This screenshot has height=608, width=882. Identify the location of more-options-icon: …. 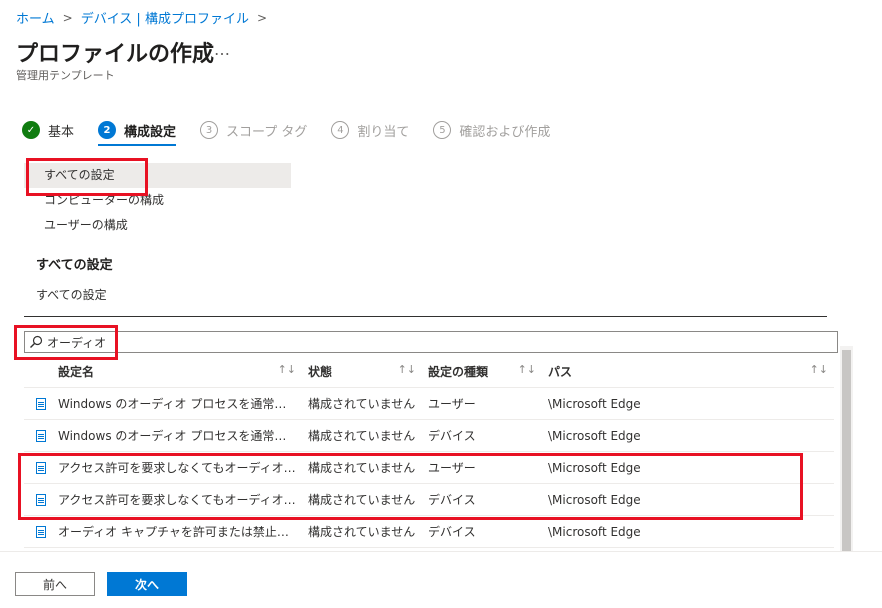
(222, 49).